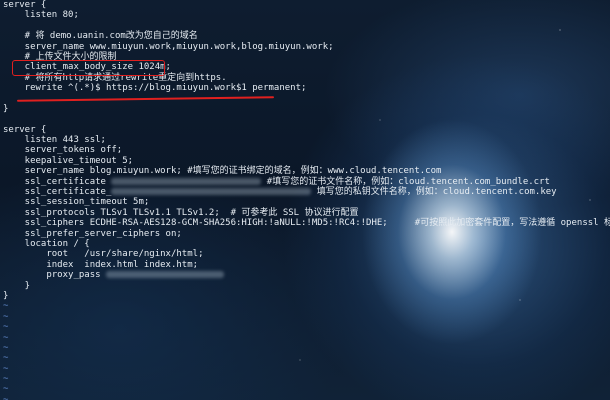 The image size is (610, 400). What do you see at coordinates (54, 275) in the screenshot?
I see `code-text: proxy_pass` at bounding box center [54, 275].